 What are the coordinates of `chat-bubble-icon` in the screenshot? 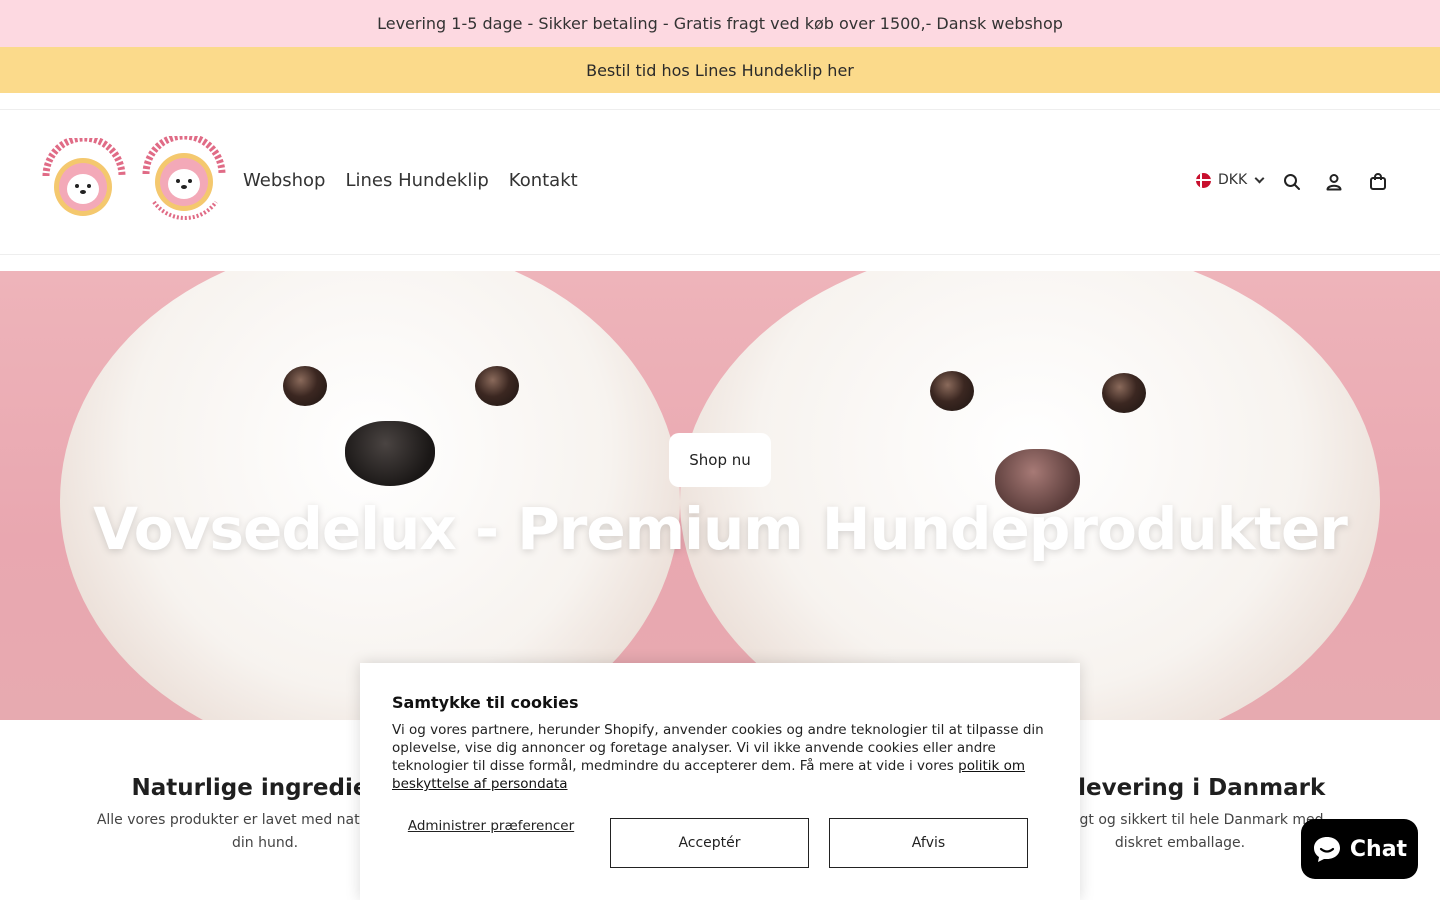 It's located at (1326, 849).